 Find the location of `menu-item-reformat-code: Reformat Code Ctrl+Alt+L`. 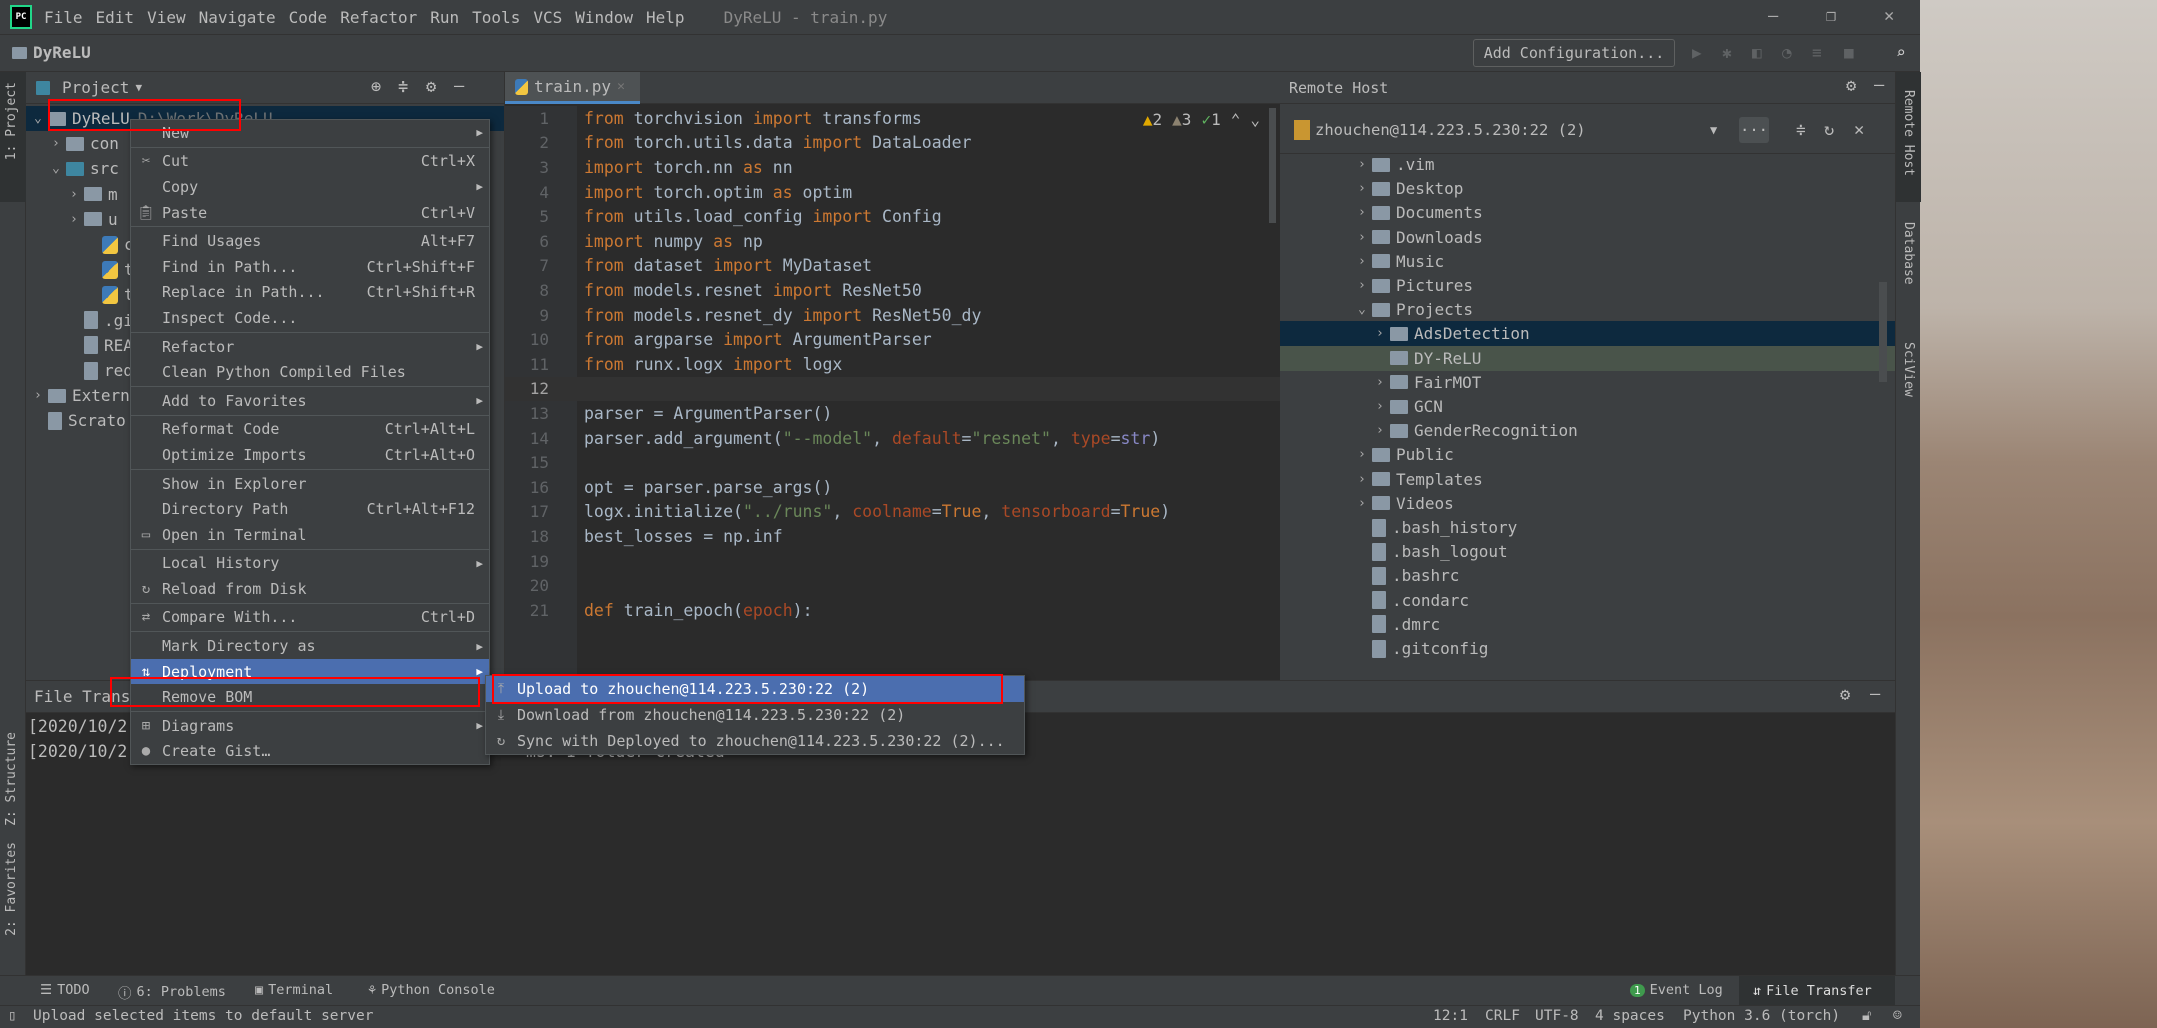

menu-item-reformat-code: Reformat Code Ctrl+Alt+L is located at coordinates (310, 430).